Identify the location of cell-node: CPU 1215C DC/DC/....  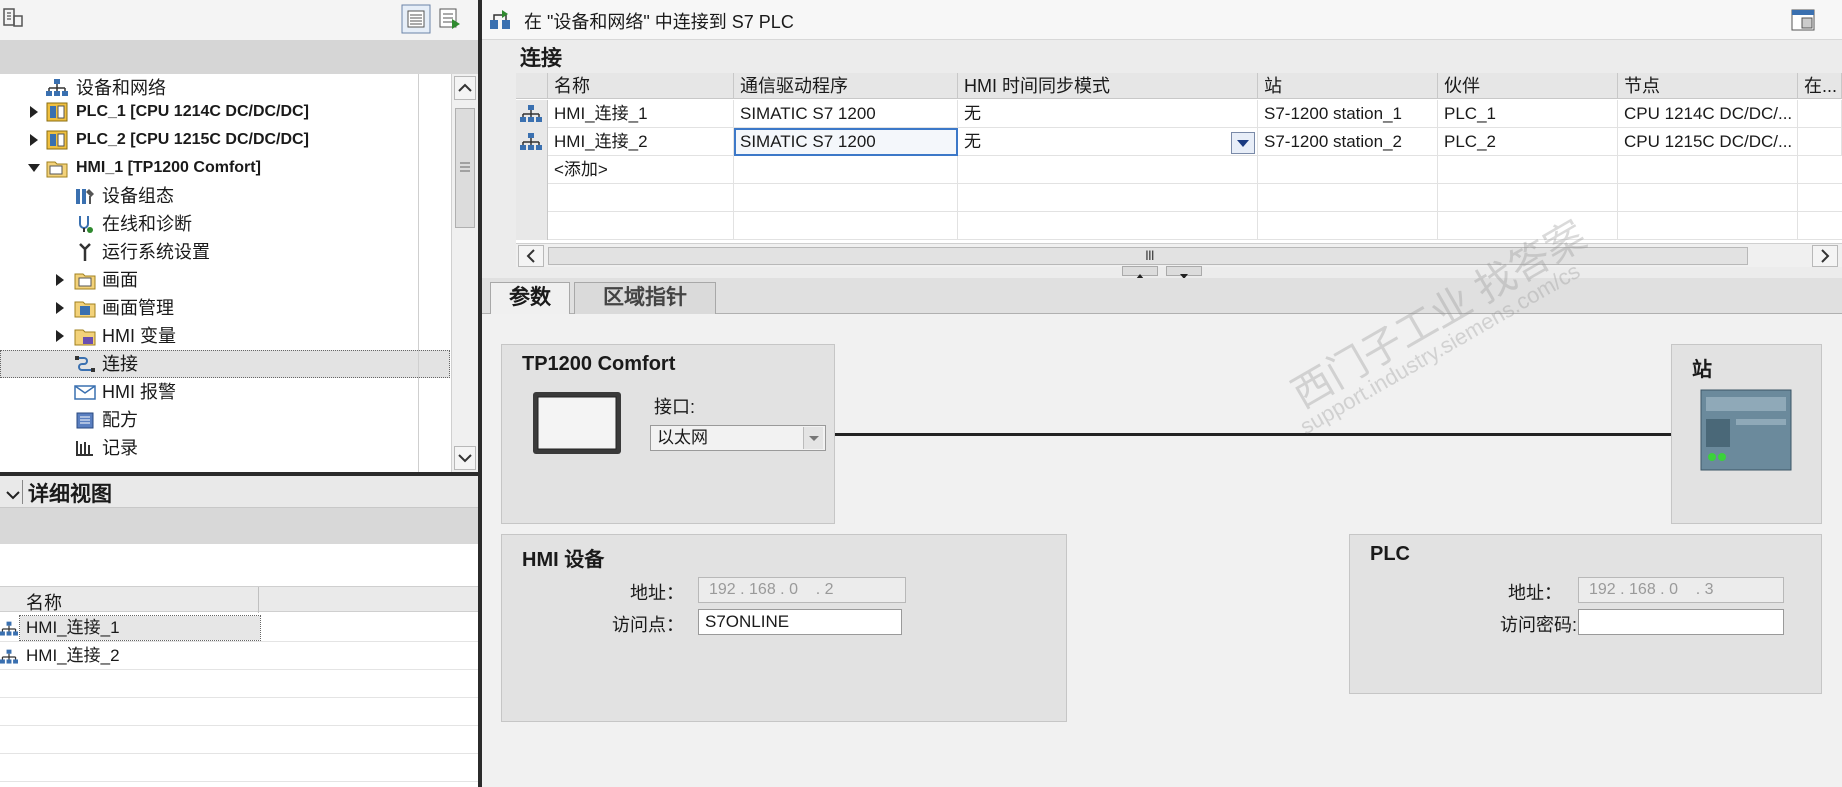
(1708, 142).